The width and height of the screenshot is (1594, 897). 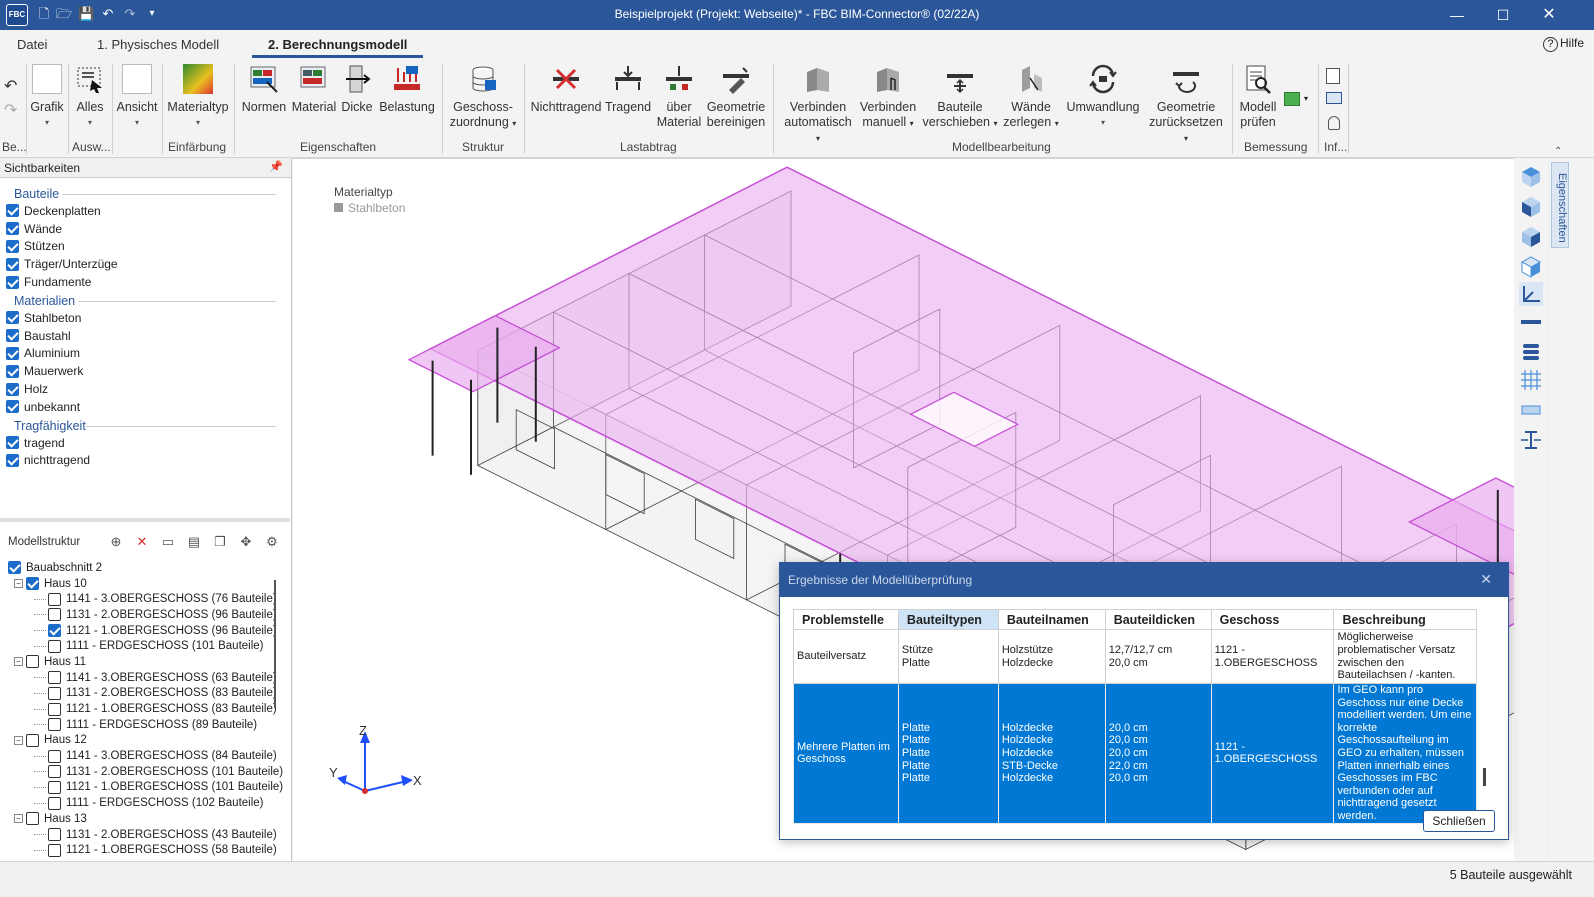 What do you see at coordinates (10, 110) in the screenshot?
I see `ribbon-redo-icon: ↷` at bounding box center [10, 110].